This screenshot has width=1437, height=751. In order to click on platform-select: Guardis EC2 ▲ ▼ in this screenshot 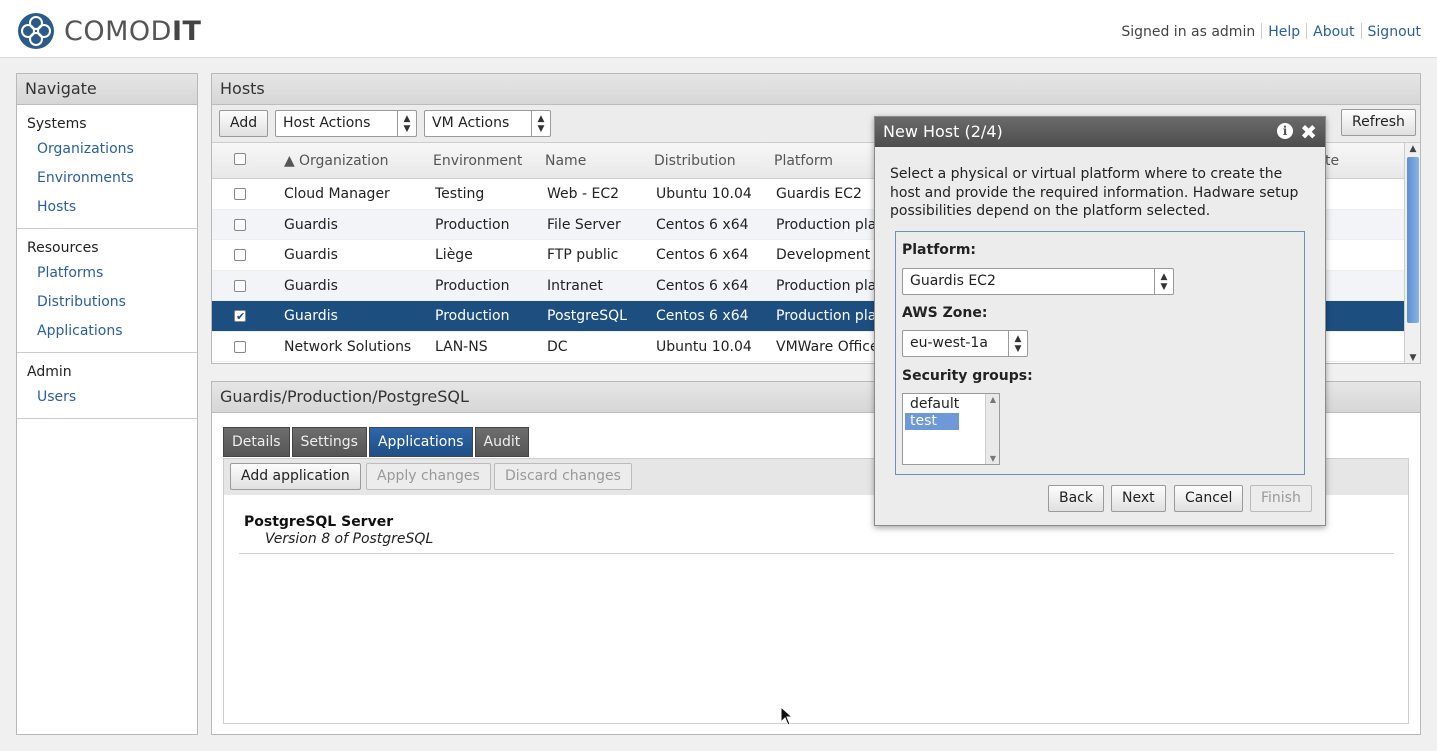, I will do `click(1038, 281)`.